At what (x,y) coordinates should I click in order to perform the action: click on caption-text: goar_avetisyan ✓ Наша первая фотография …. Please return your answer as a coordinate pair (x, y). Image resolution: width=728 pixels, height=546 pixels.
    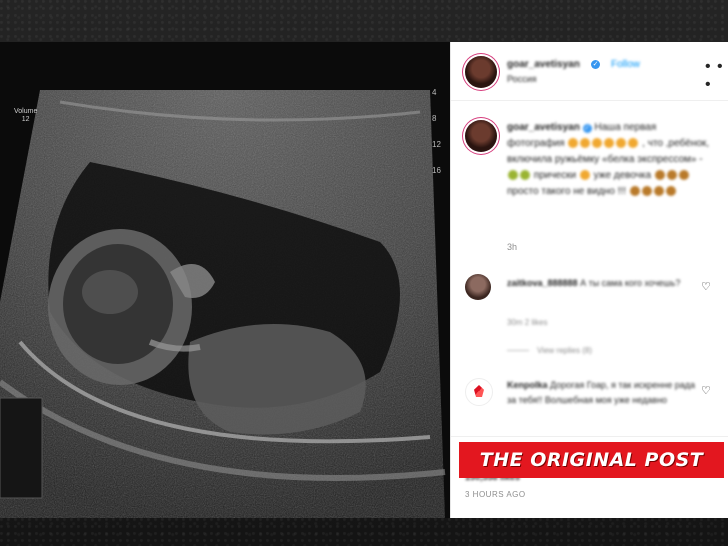
    Looking at the image, I should click on (609, 160).